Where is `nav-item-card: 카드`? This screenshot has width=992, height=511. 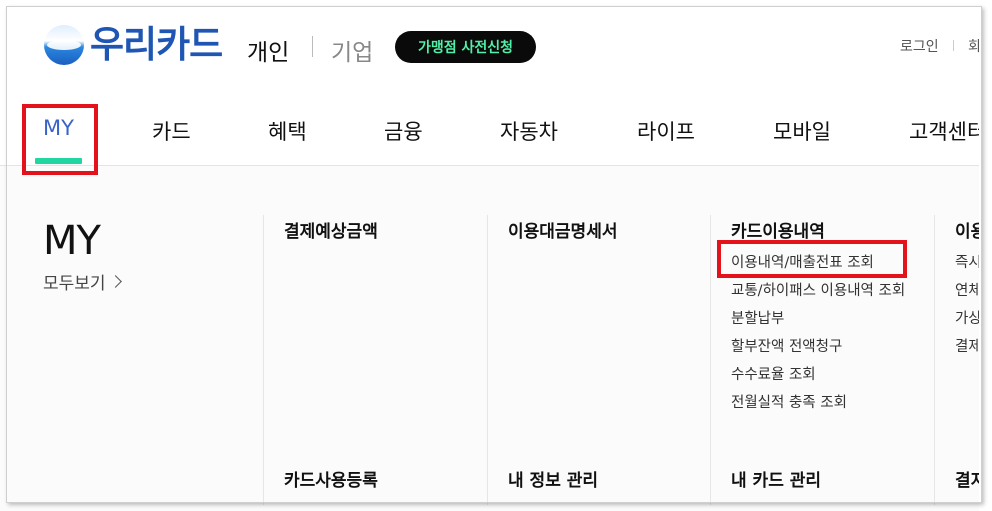 nav-item-card: 카드 is located at coordinates (171, 131).